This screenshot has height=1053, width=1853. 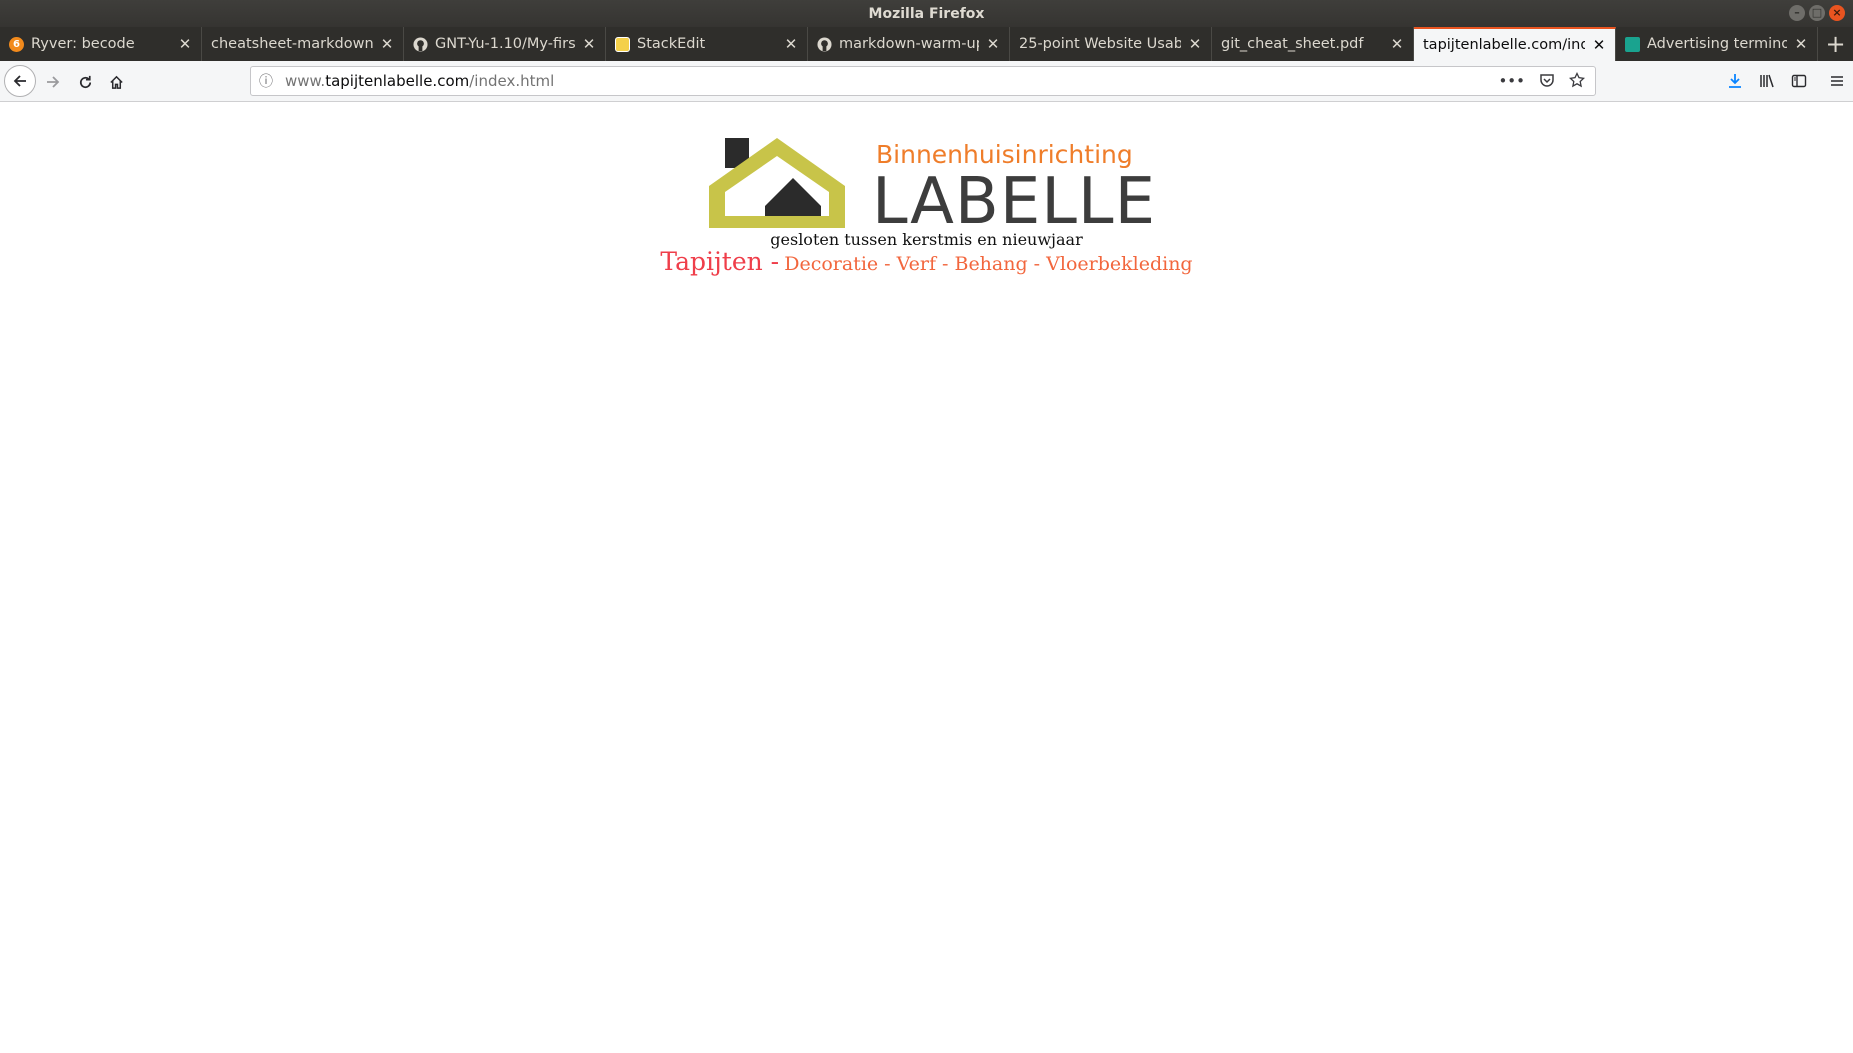 What do you see at coordinates (1835, 44) in the screenshot?
I see `new-tab-button: +` at bounding box center [1835, 44].